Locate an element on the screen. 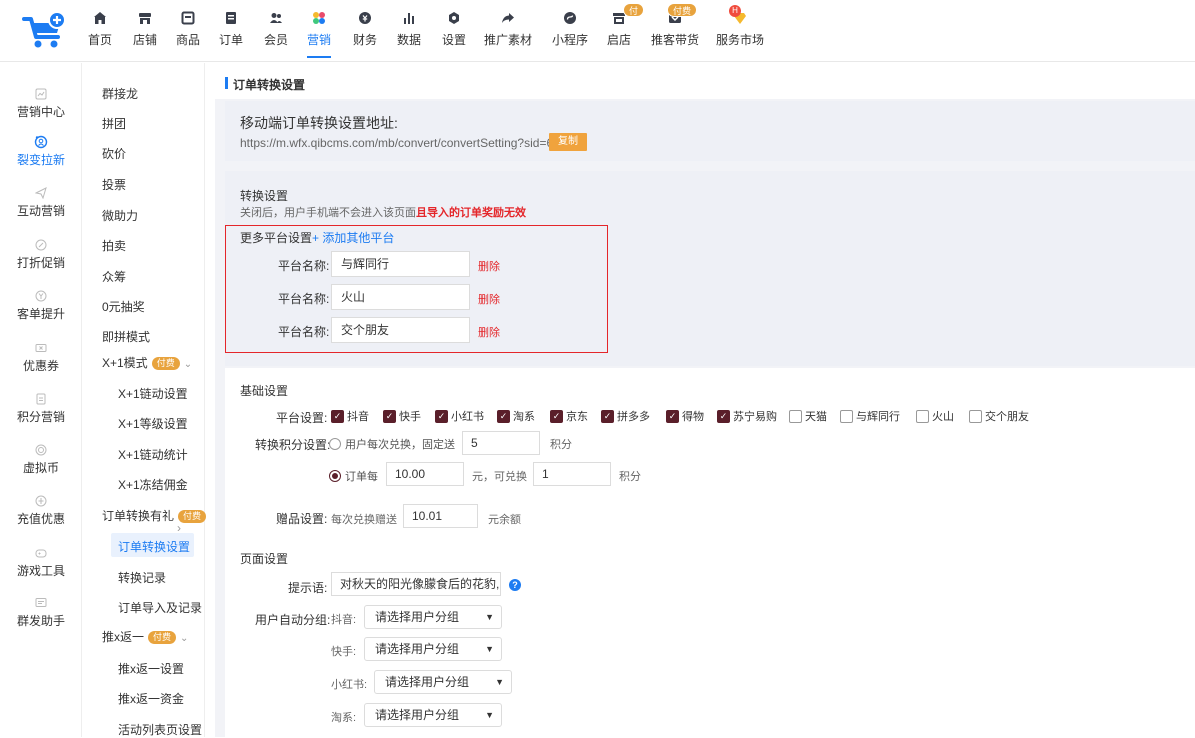 Image resolution: width=1195 pixels, height=738 pixels. nav-item: 设置 is located at coordinates (454, 31).